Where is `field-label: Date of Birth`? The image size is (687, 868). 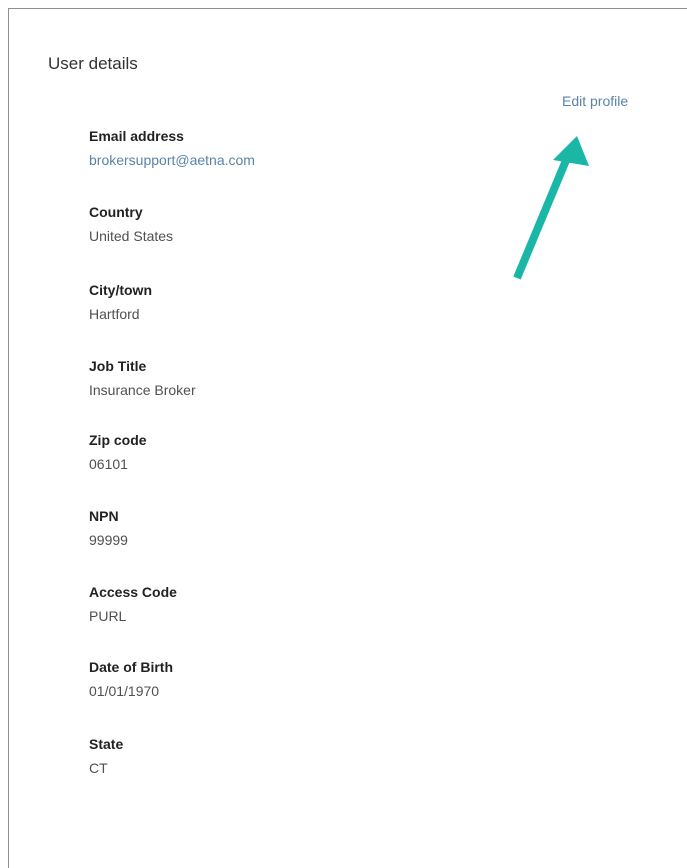 field-label: Date of Birth is located at coordinates (131, 667).